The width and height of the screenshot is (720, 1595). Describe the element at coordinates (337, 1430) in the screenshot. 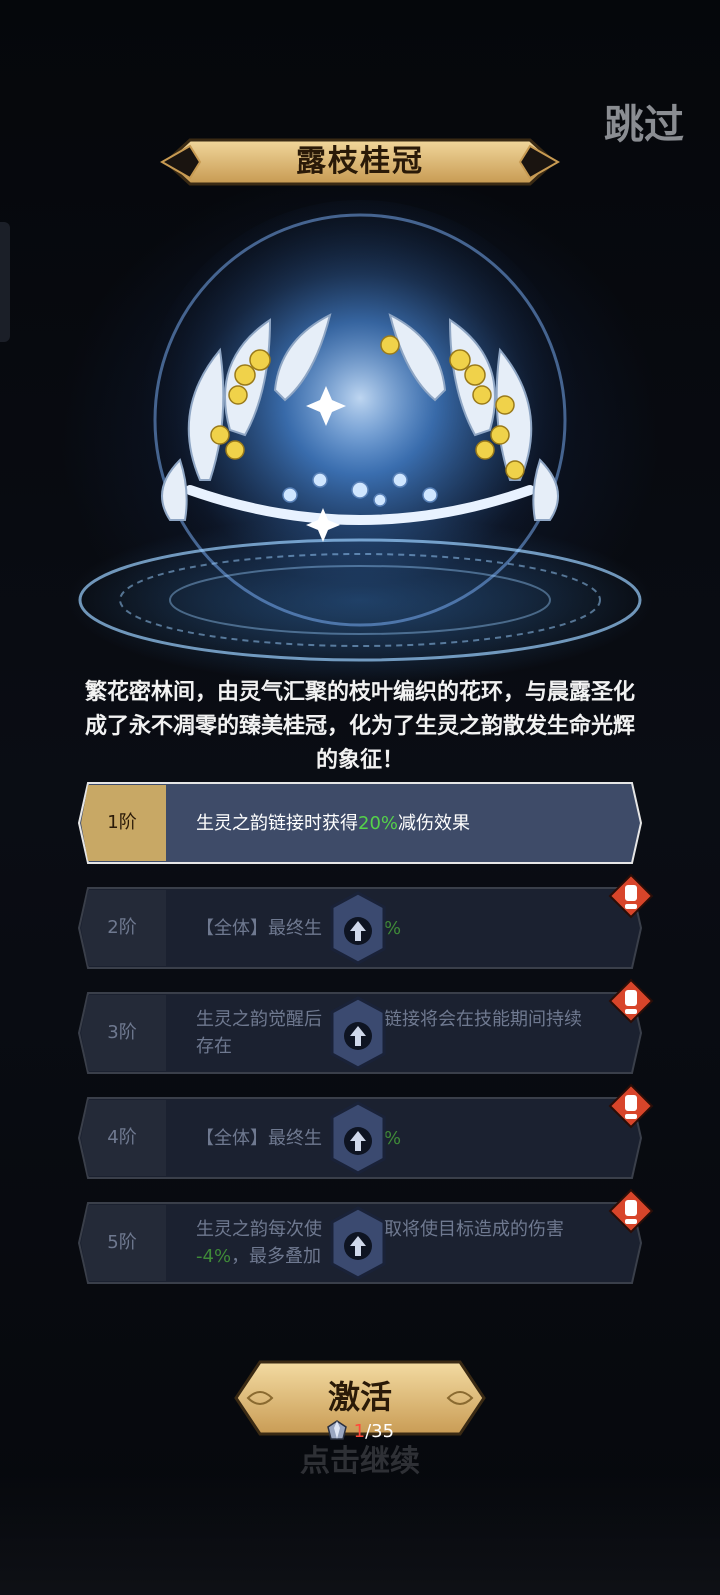

I see `crystal-icon` at that location.